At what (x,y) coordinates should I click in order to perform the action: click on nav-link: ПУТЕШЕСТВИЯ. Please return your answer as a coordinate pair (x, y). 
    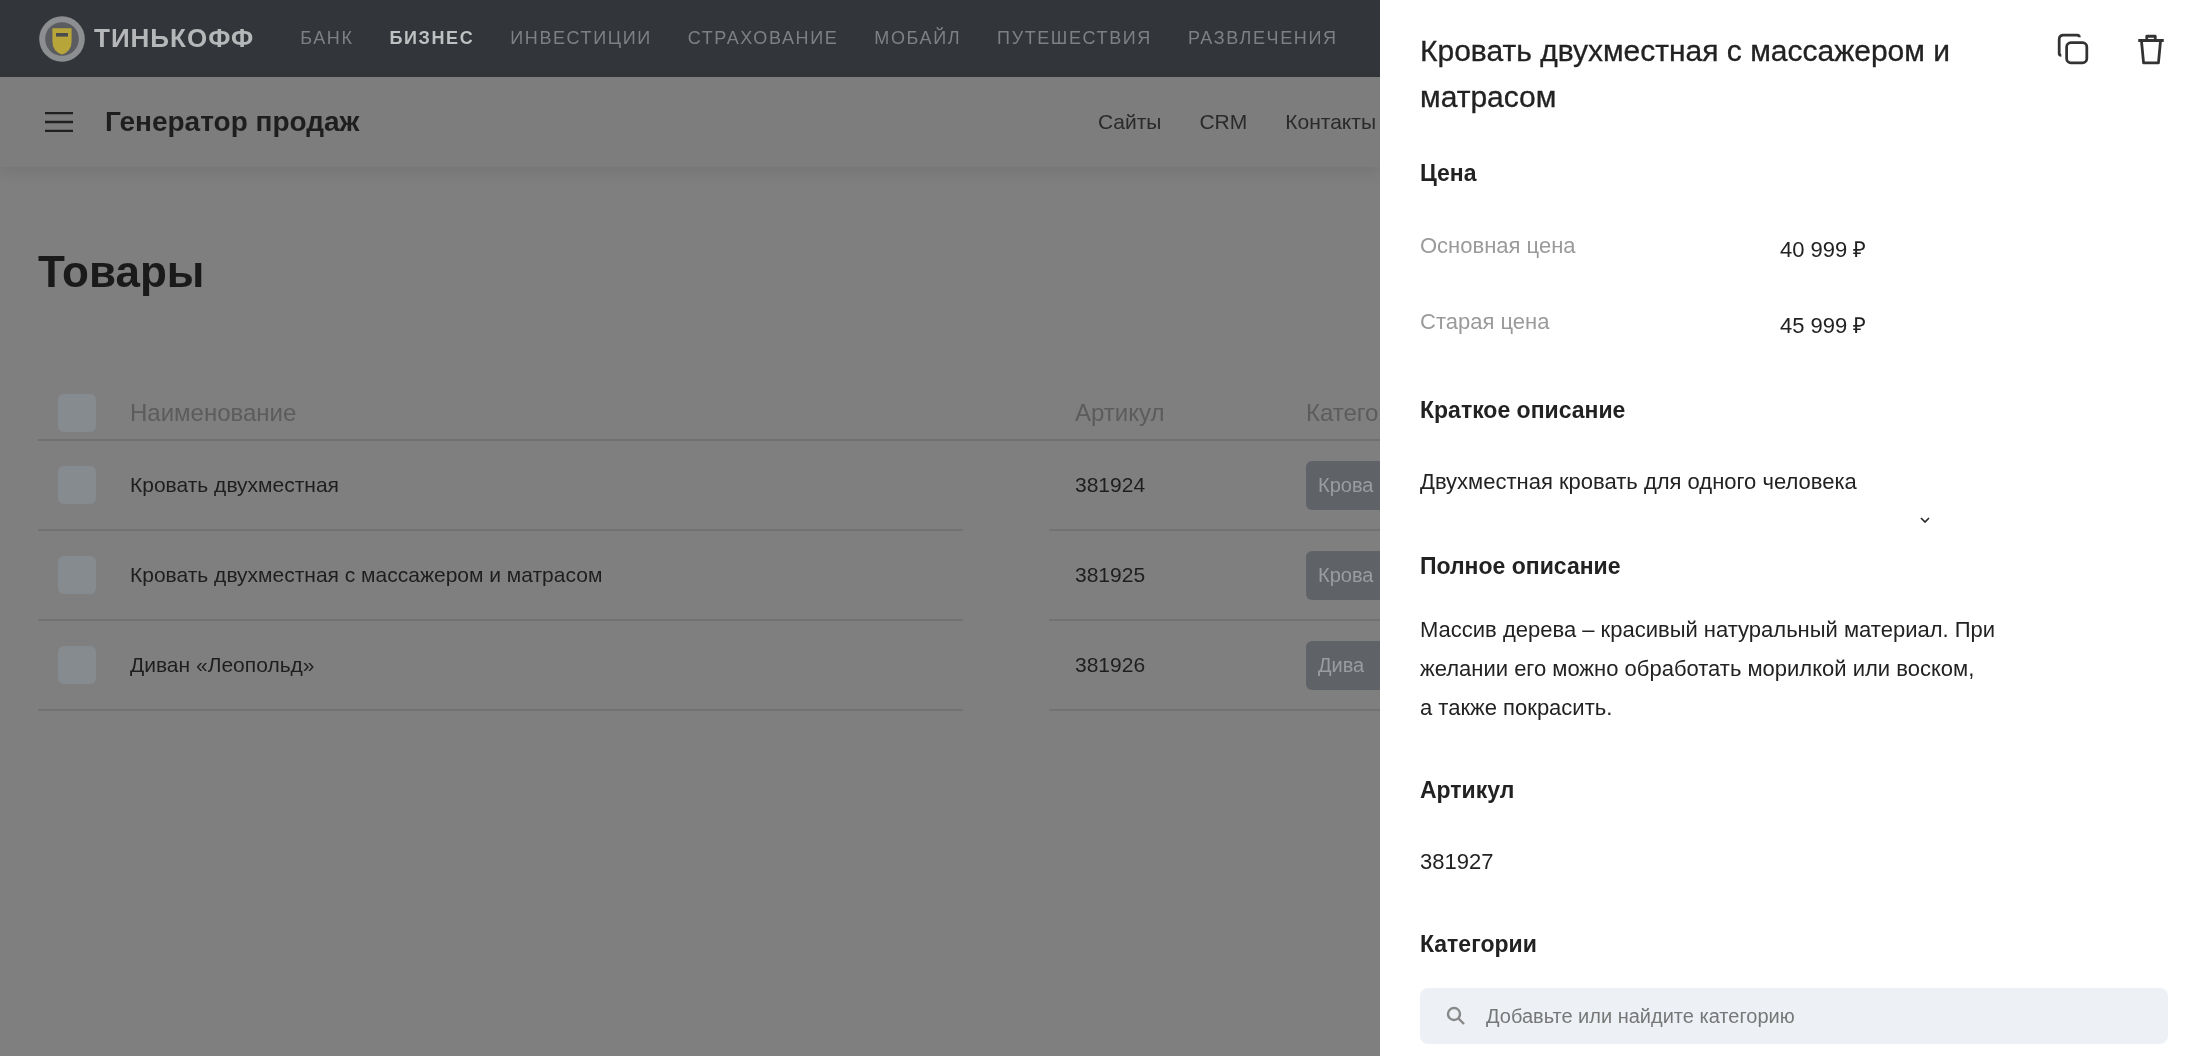
    Looking at the image, I should click on (1074, 38).